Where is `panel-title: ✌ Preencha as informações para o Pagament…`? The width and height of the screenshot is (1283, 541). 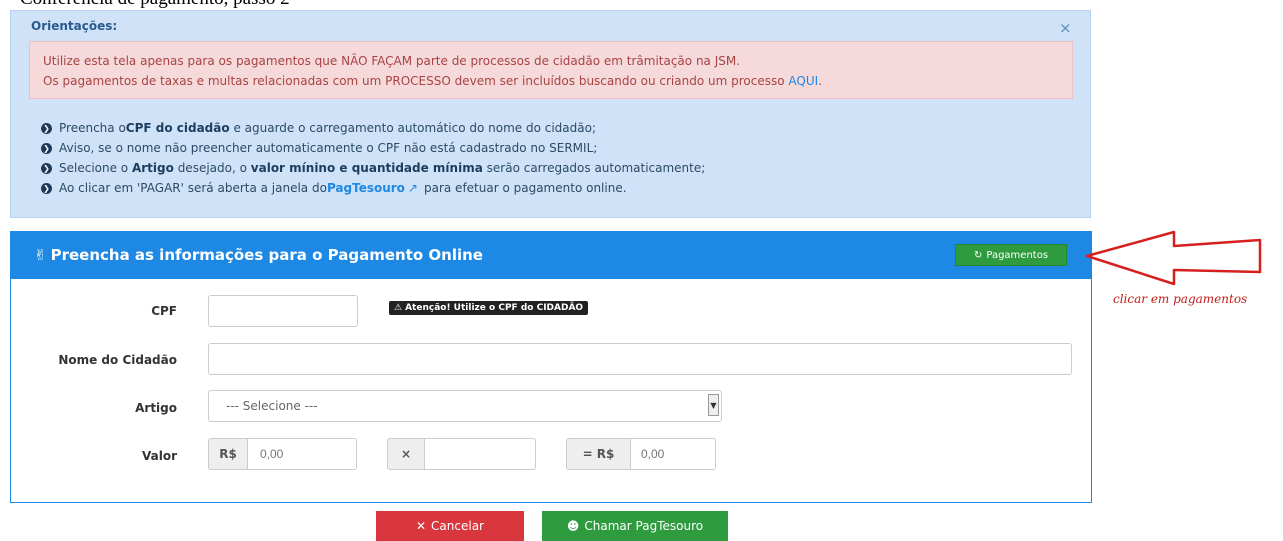 panel-title: ✌ Preencha as informações para o Pagament… is located at coordinates (258, 255).